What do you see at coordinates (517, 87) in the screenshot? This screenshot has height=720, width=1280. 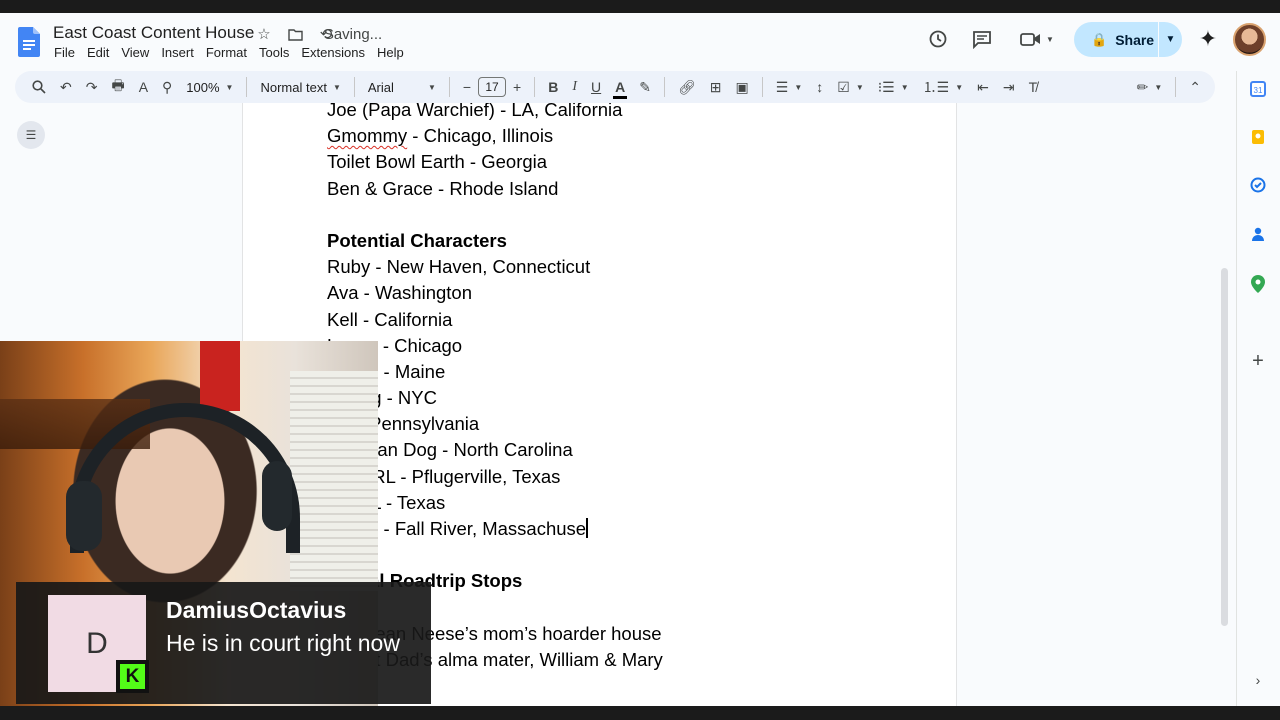 I see `increase-font-size-button: +` at bounding box center [517, 87].